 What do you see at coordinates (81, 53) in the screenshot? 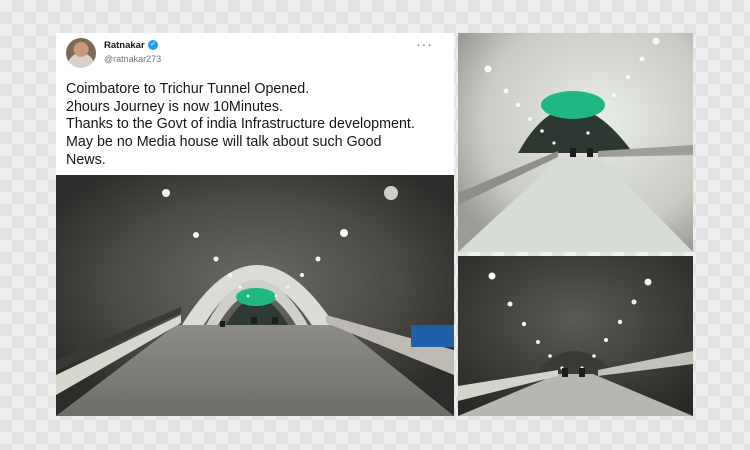
I see `author-avatar` at bounding box center [81, 53].